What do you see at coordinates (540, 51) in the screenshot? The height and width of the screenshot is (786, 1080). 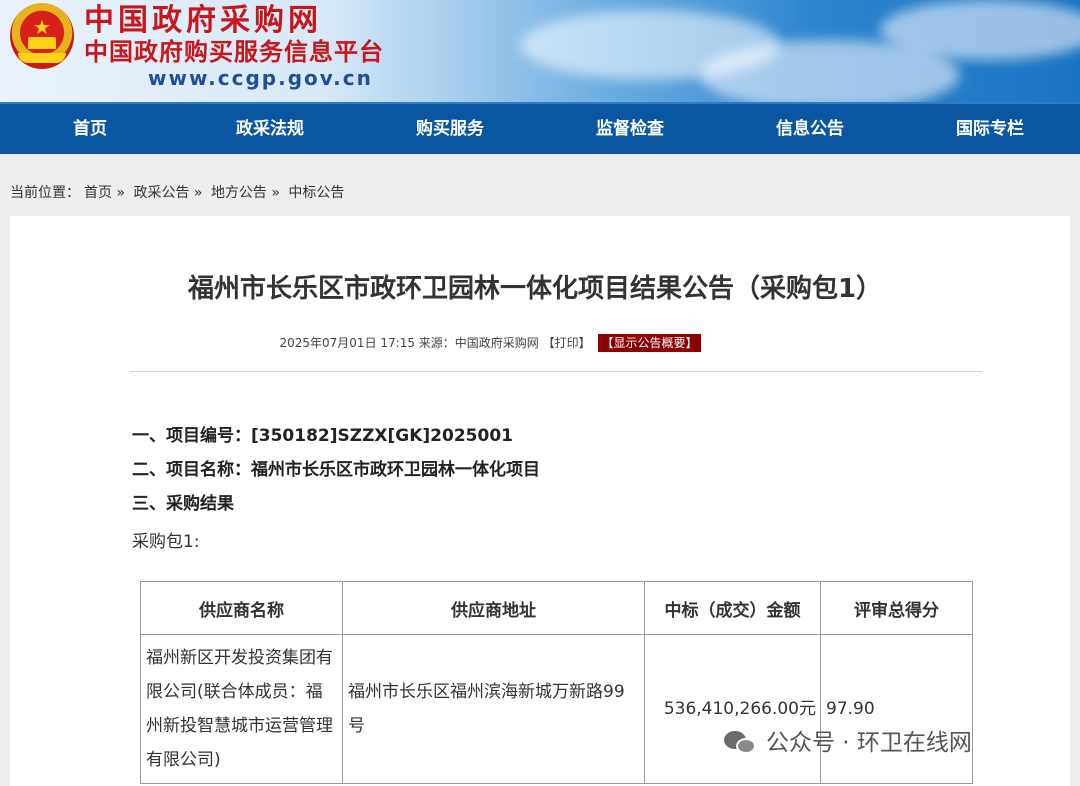 I see `site-banner: ★ 中国政府采购网 中国政府购买服务信息平台 www.ccgp.gov.cn` at bounding box center [540, 51].